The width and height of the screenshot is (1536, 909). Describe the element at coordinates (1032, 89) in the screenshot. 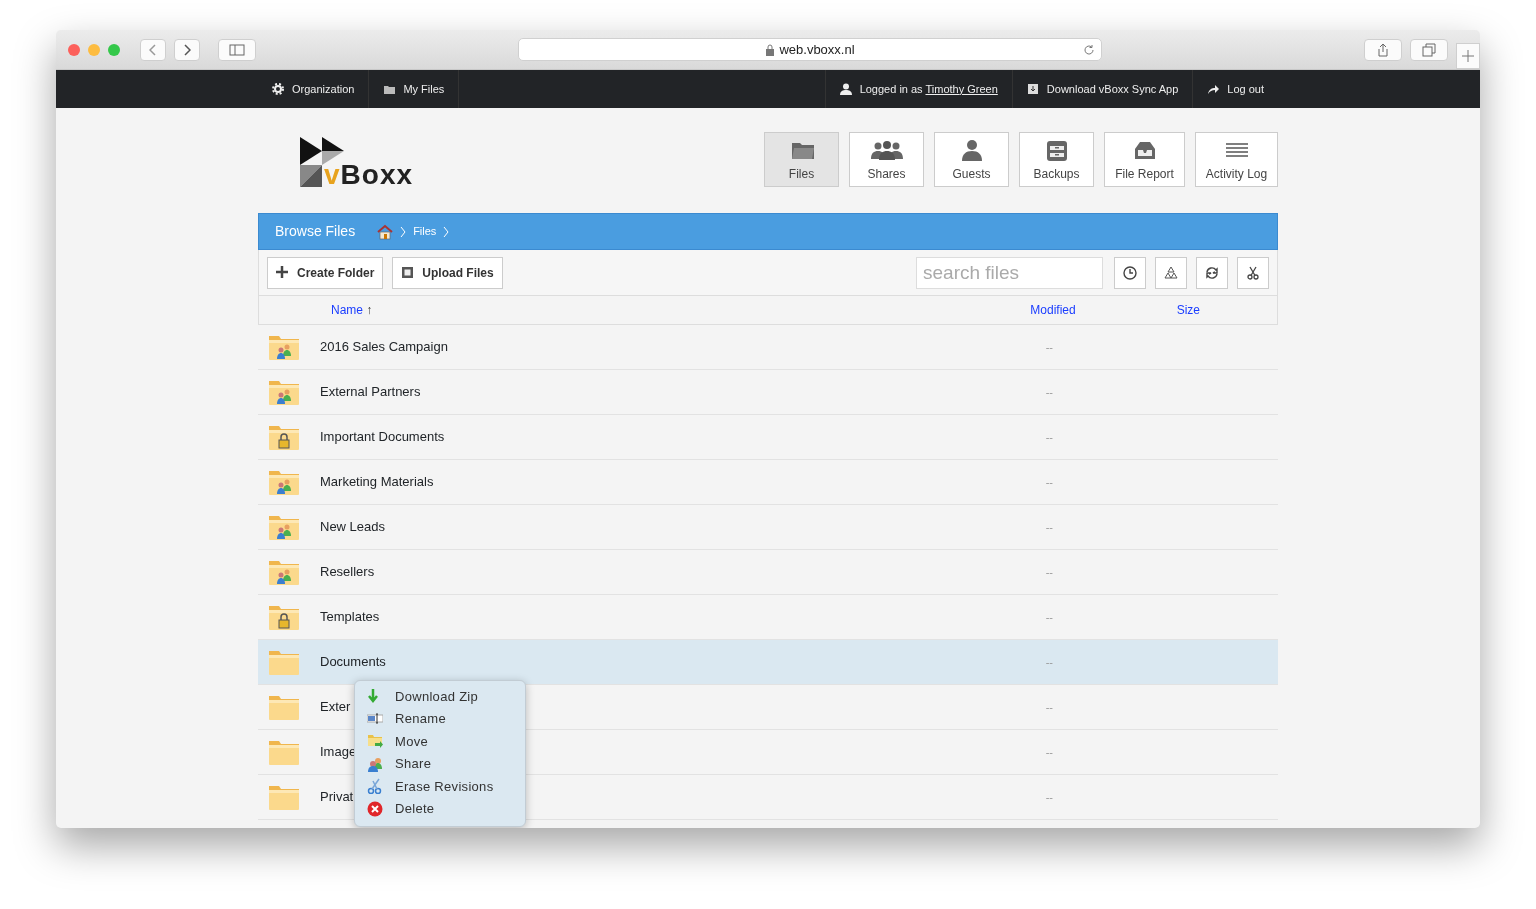

I see `download-icon` at that location.